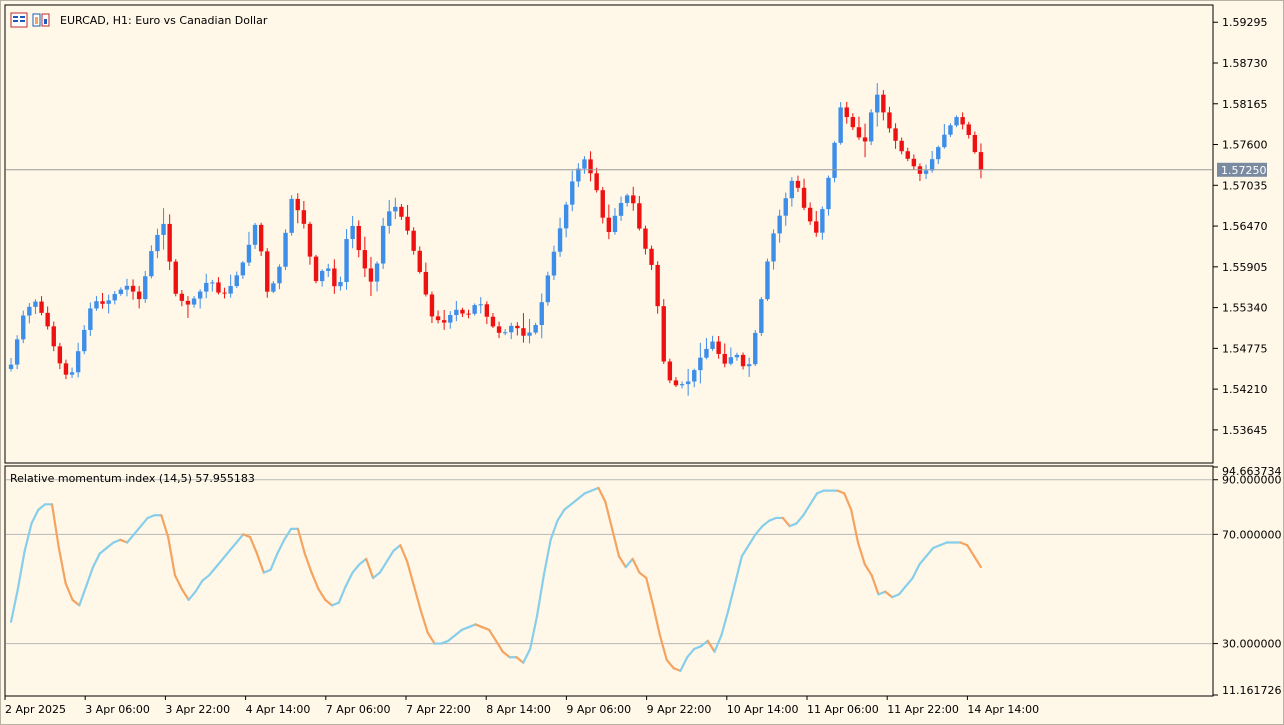 This screenshot has width=1284, height=725. I want to click on symbol-properties-icon, so click(41, 20).